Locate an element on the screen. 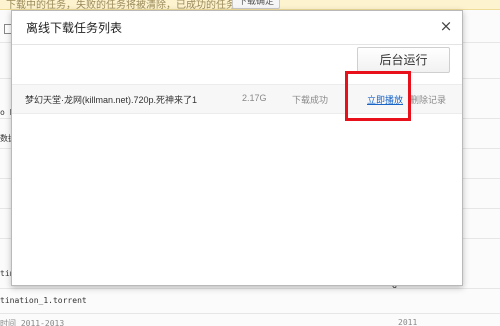 Image resolution: width=500 pixels, height=326 pixels. delete-record-link: 删除记录 is located at coordinates (428, 99).